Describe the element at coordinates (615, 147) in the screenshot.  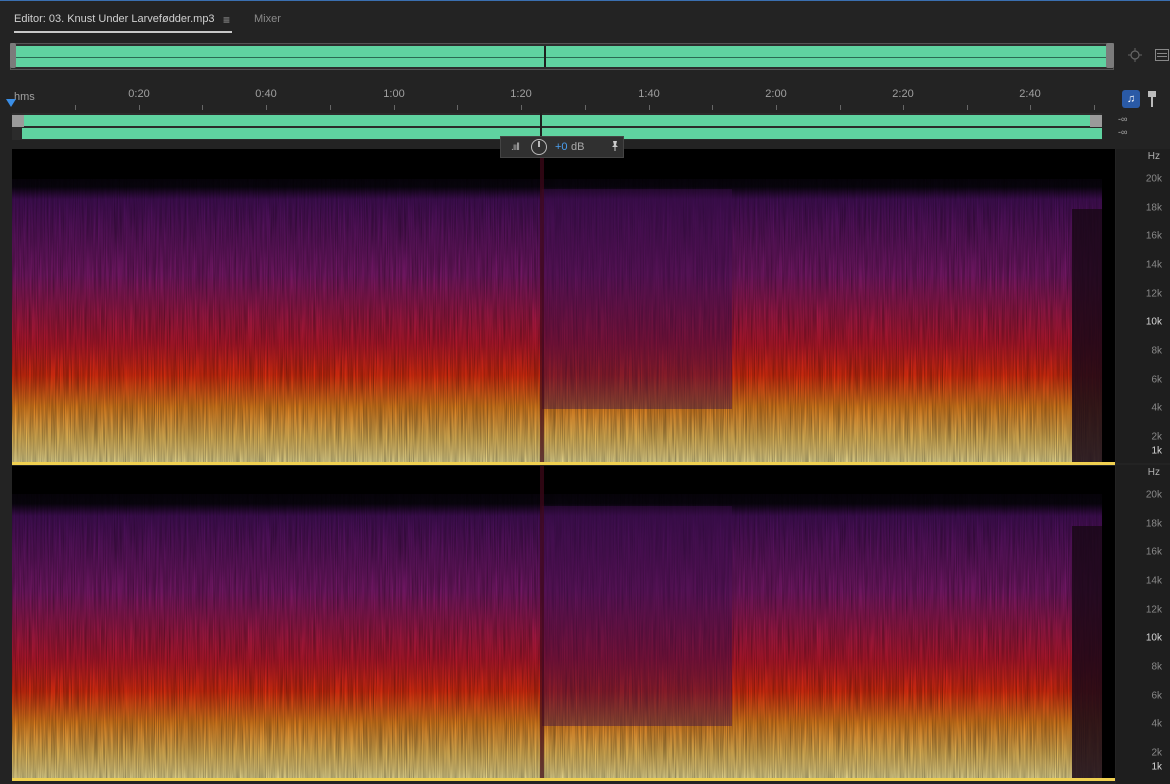
I see `pin-icon` at that location.